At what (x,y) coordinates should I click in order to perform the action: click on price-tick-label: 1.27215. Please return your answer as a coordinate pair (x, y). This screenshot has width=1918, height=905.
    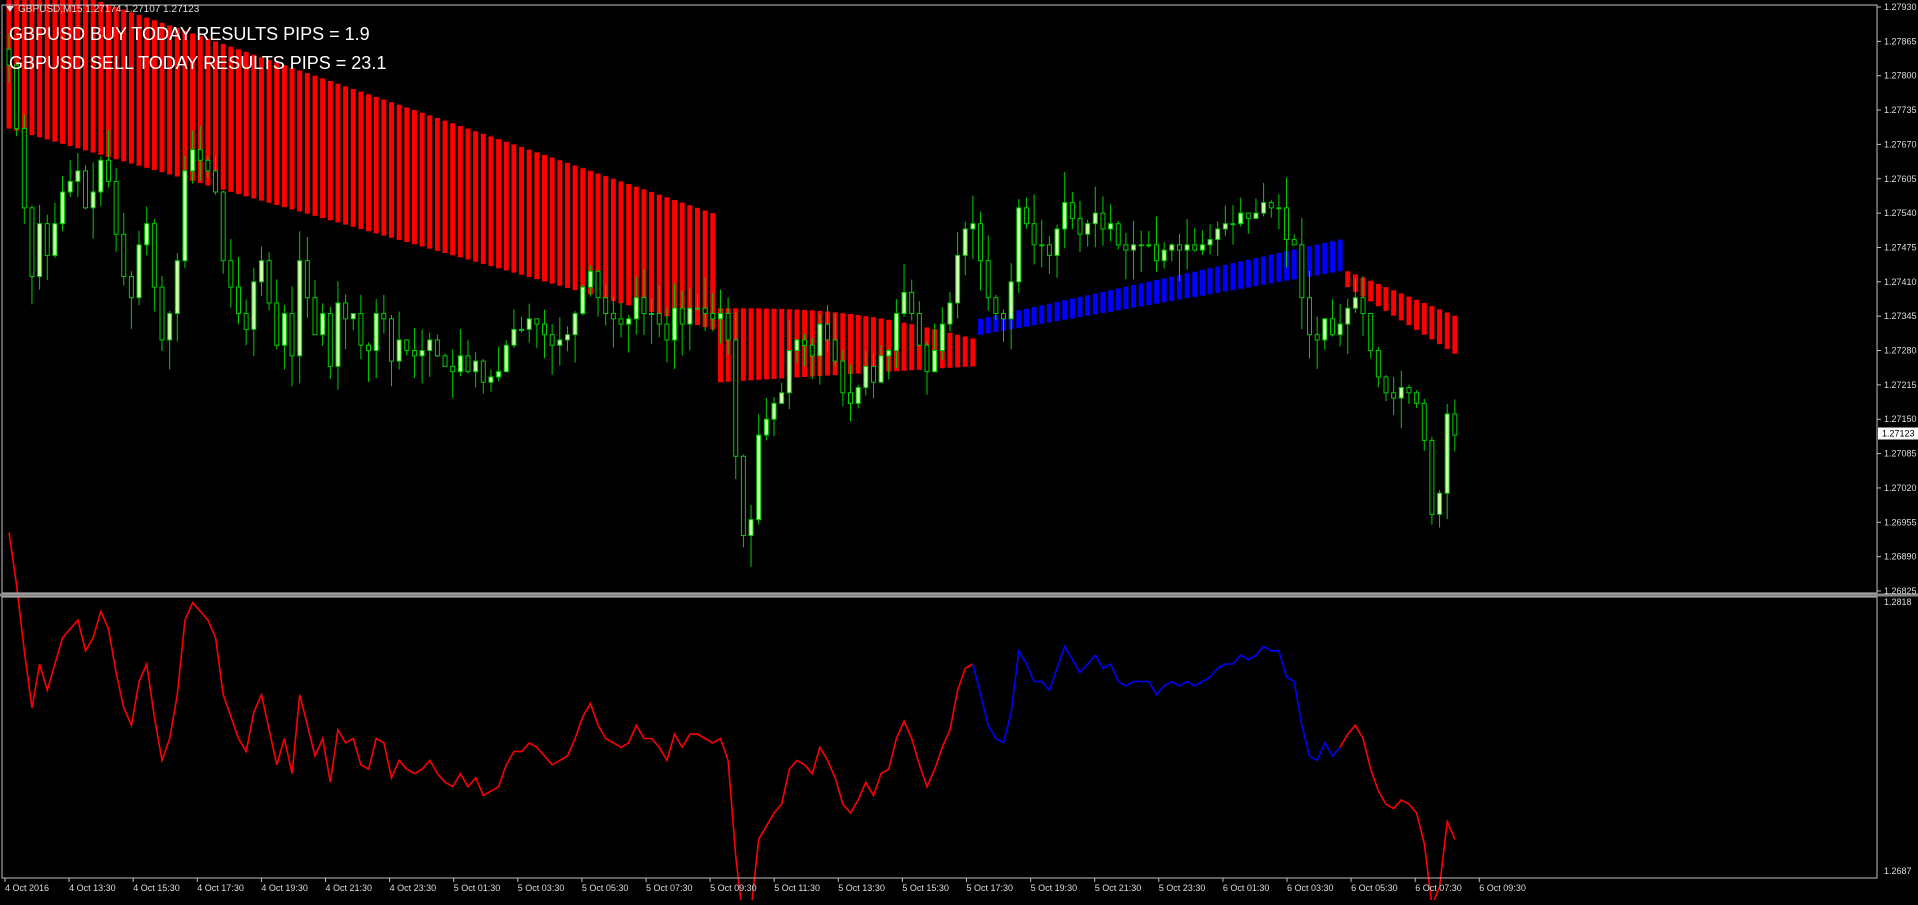
    Looking at the image, I should click on (1900, 385).